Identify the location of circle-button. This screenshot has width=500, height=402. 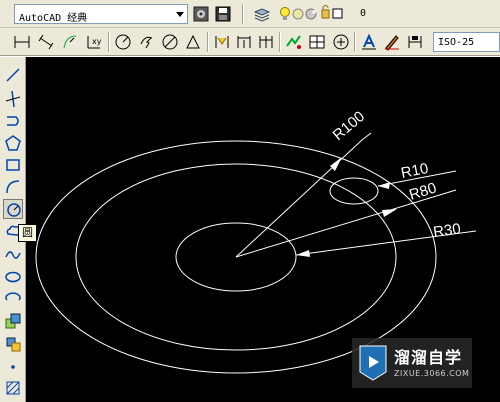
(13, 209).